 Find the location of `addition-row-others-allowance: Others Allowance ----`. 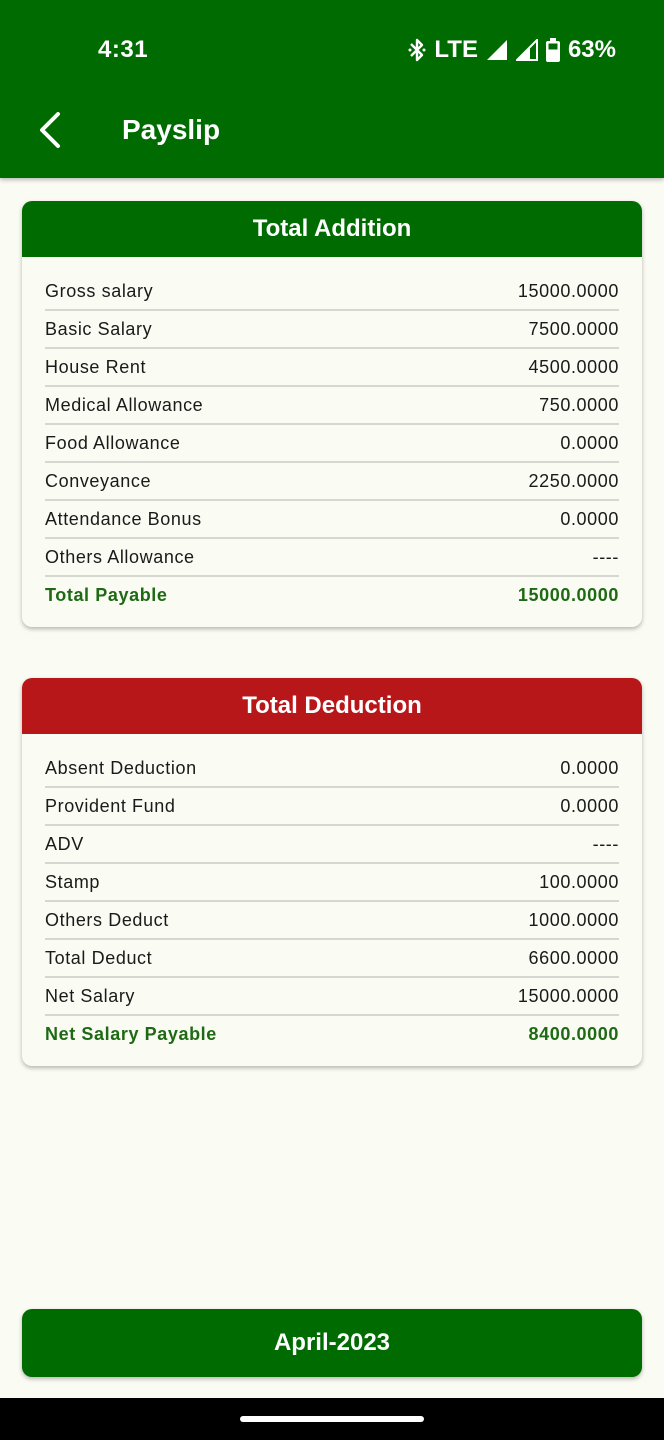

addition-row-others-allowance: Others Allowance ---- is located at coordinates (332, 558).